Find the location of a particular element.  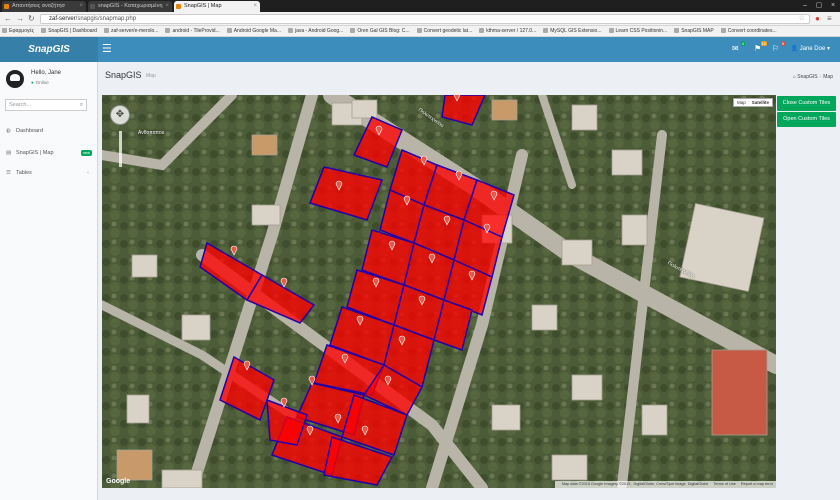

sidebar-item-tables: ☰ Tables ‹ is located at coordinates (48, 173).